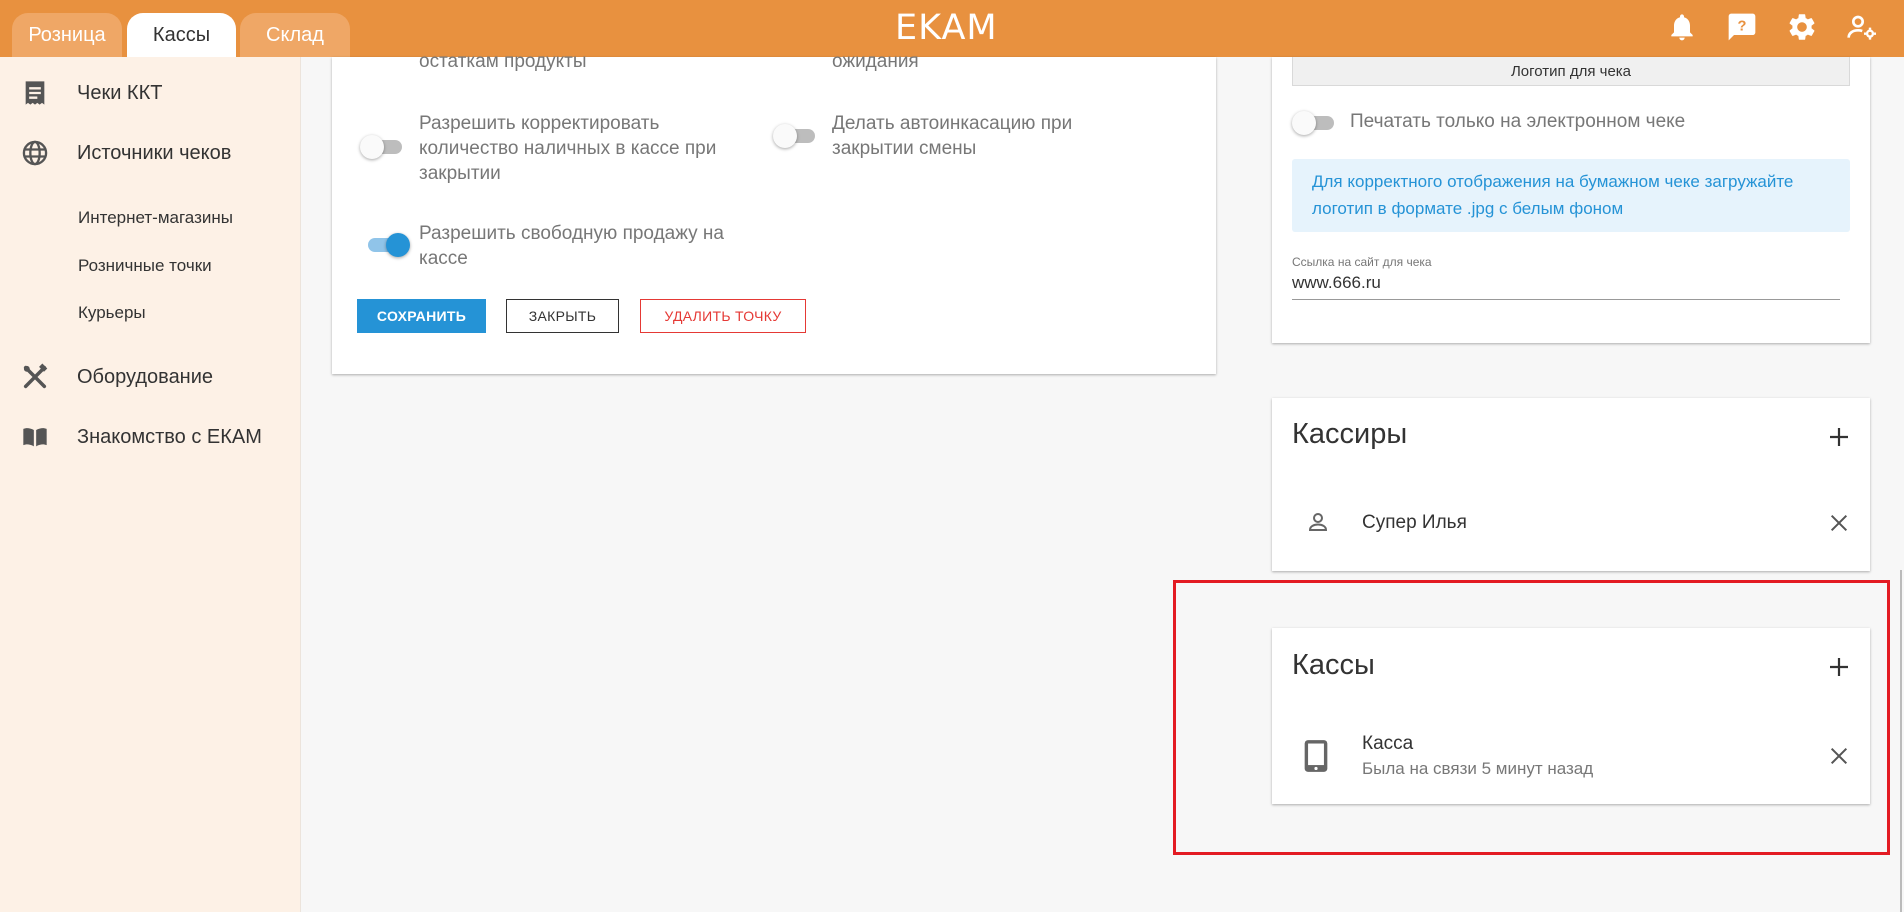 The image size is (1904, 912). What do you see at coordinates (1901, 741) in the screenshot?
I see `scrollbar` at bounding box center [1901, 741].